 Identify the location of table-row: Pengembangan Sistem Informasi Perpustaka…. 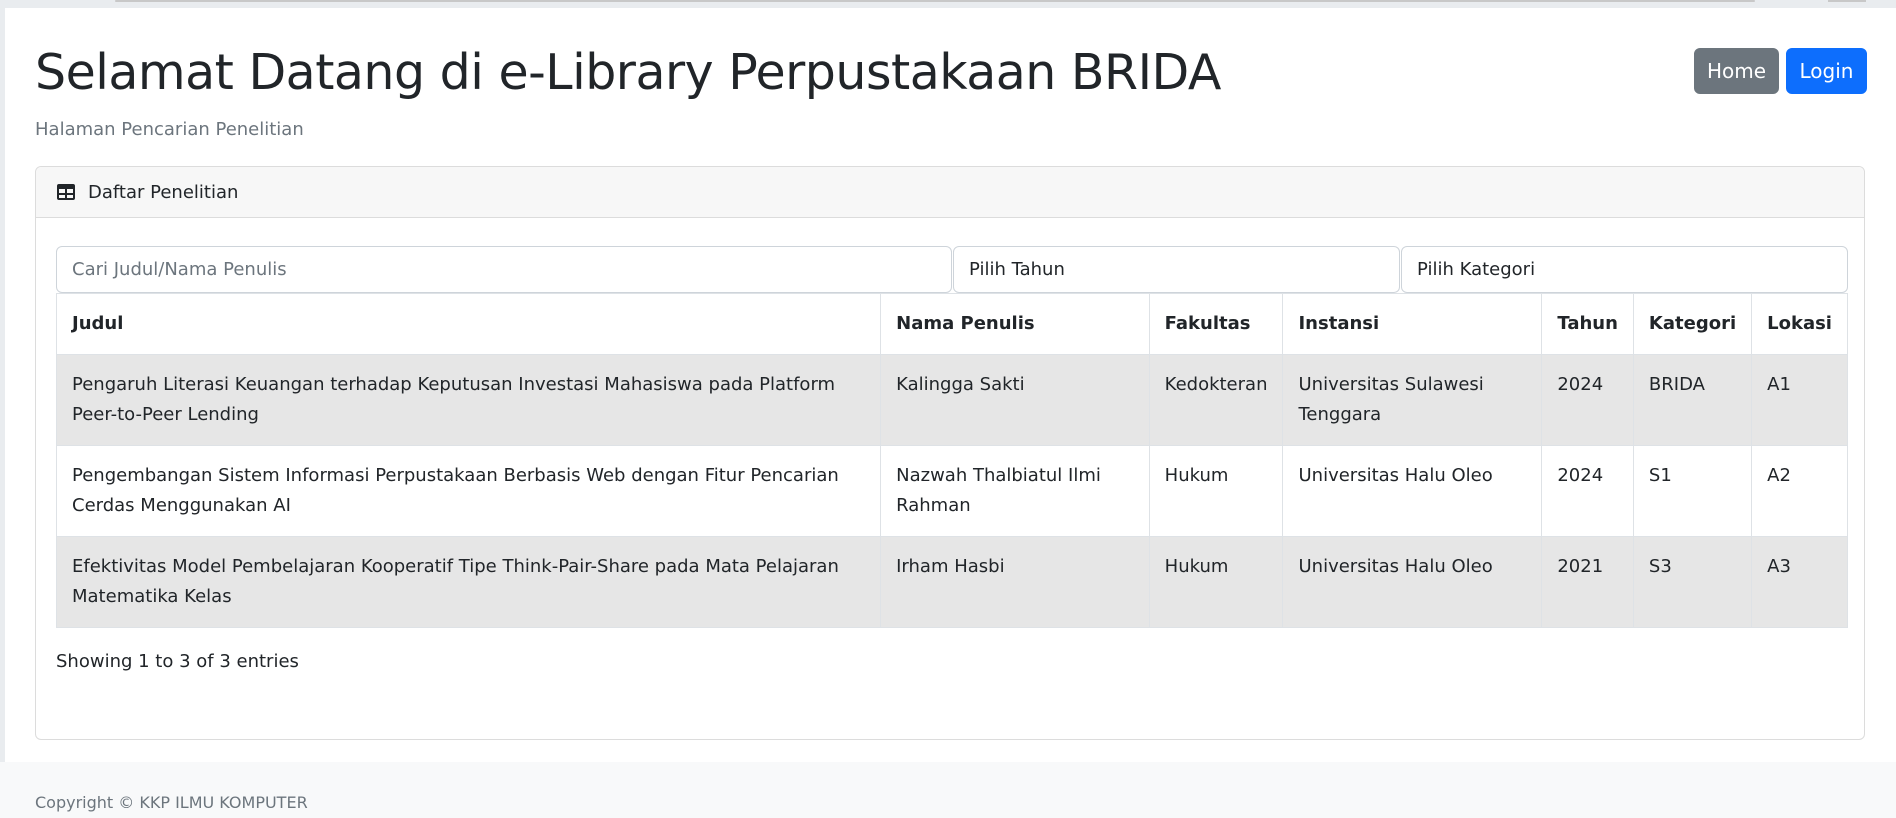
(951, 491).